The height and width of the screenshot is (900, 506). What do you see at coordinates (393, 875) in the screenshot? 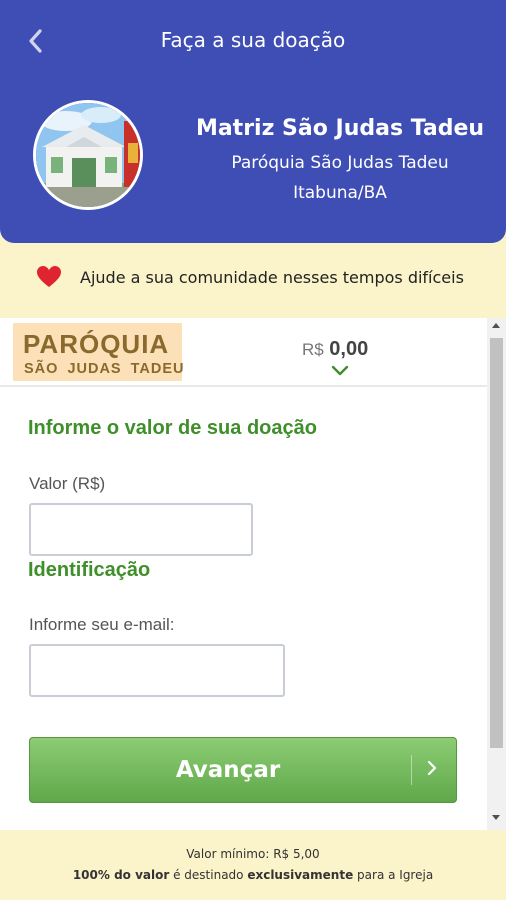
I see `destination-end: para a Igreja` at bounding box center [393, 875].